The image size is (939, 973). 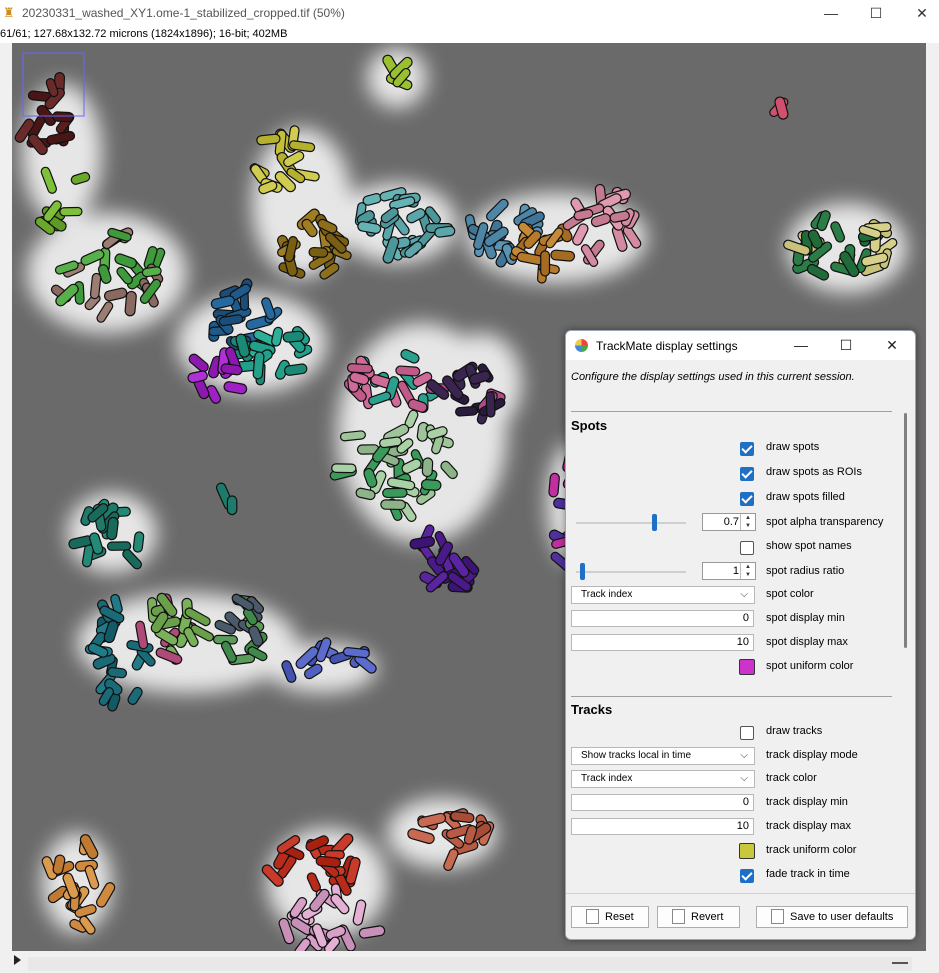 What do you see at coordinates (17, 960) in the screenshot?
I see `play-icon` at bounding box center [17, 960].